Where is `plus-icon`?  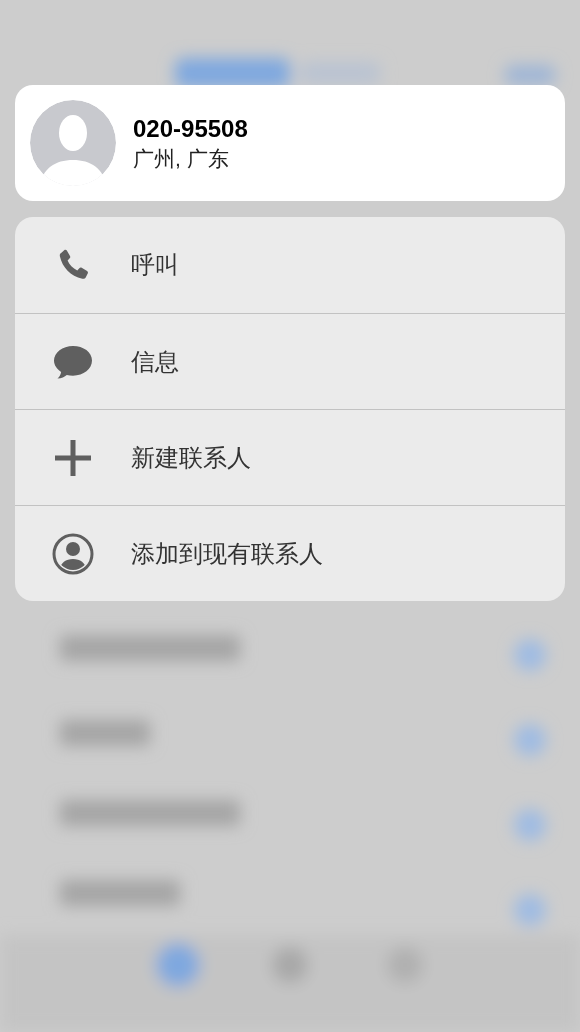 plus-icon is located at coordinates (73, 457).